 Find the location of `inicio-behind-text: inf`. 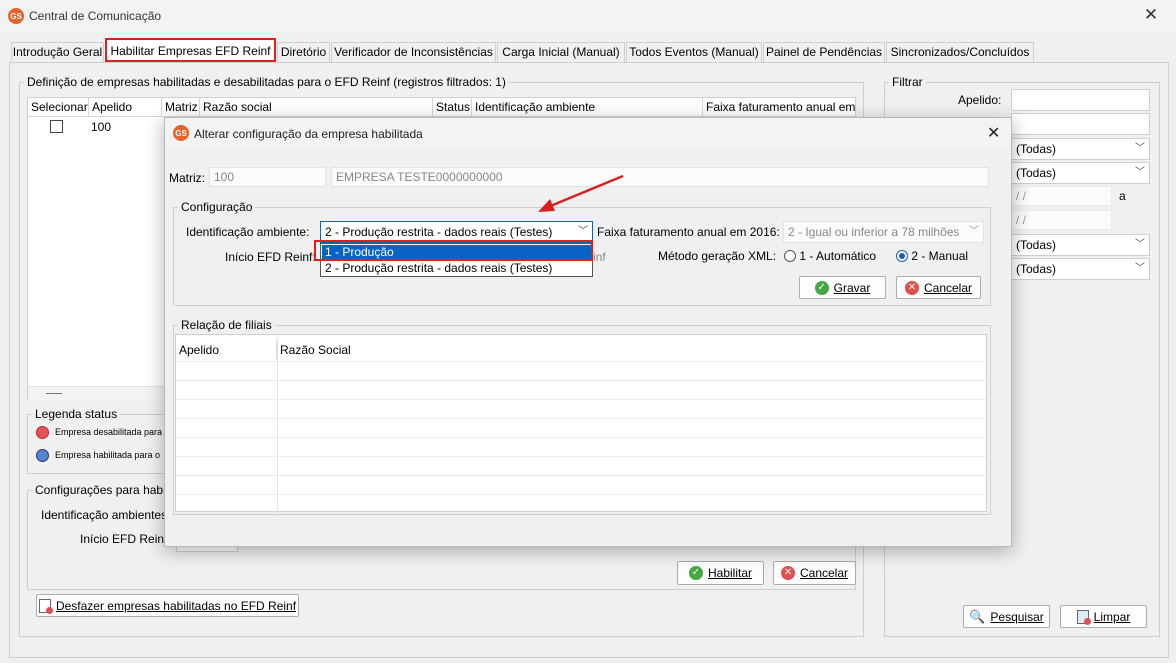

inicio-behind-text: inf is located at coordinates (599, 257).